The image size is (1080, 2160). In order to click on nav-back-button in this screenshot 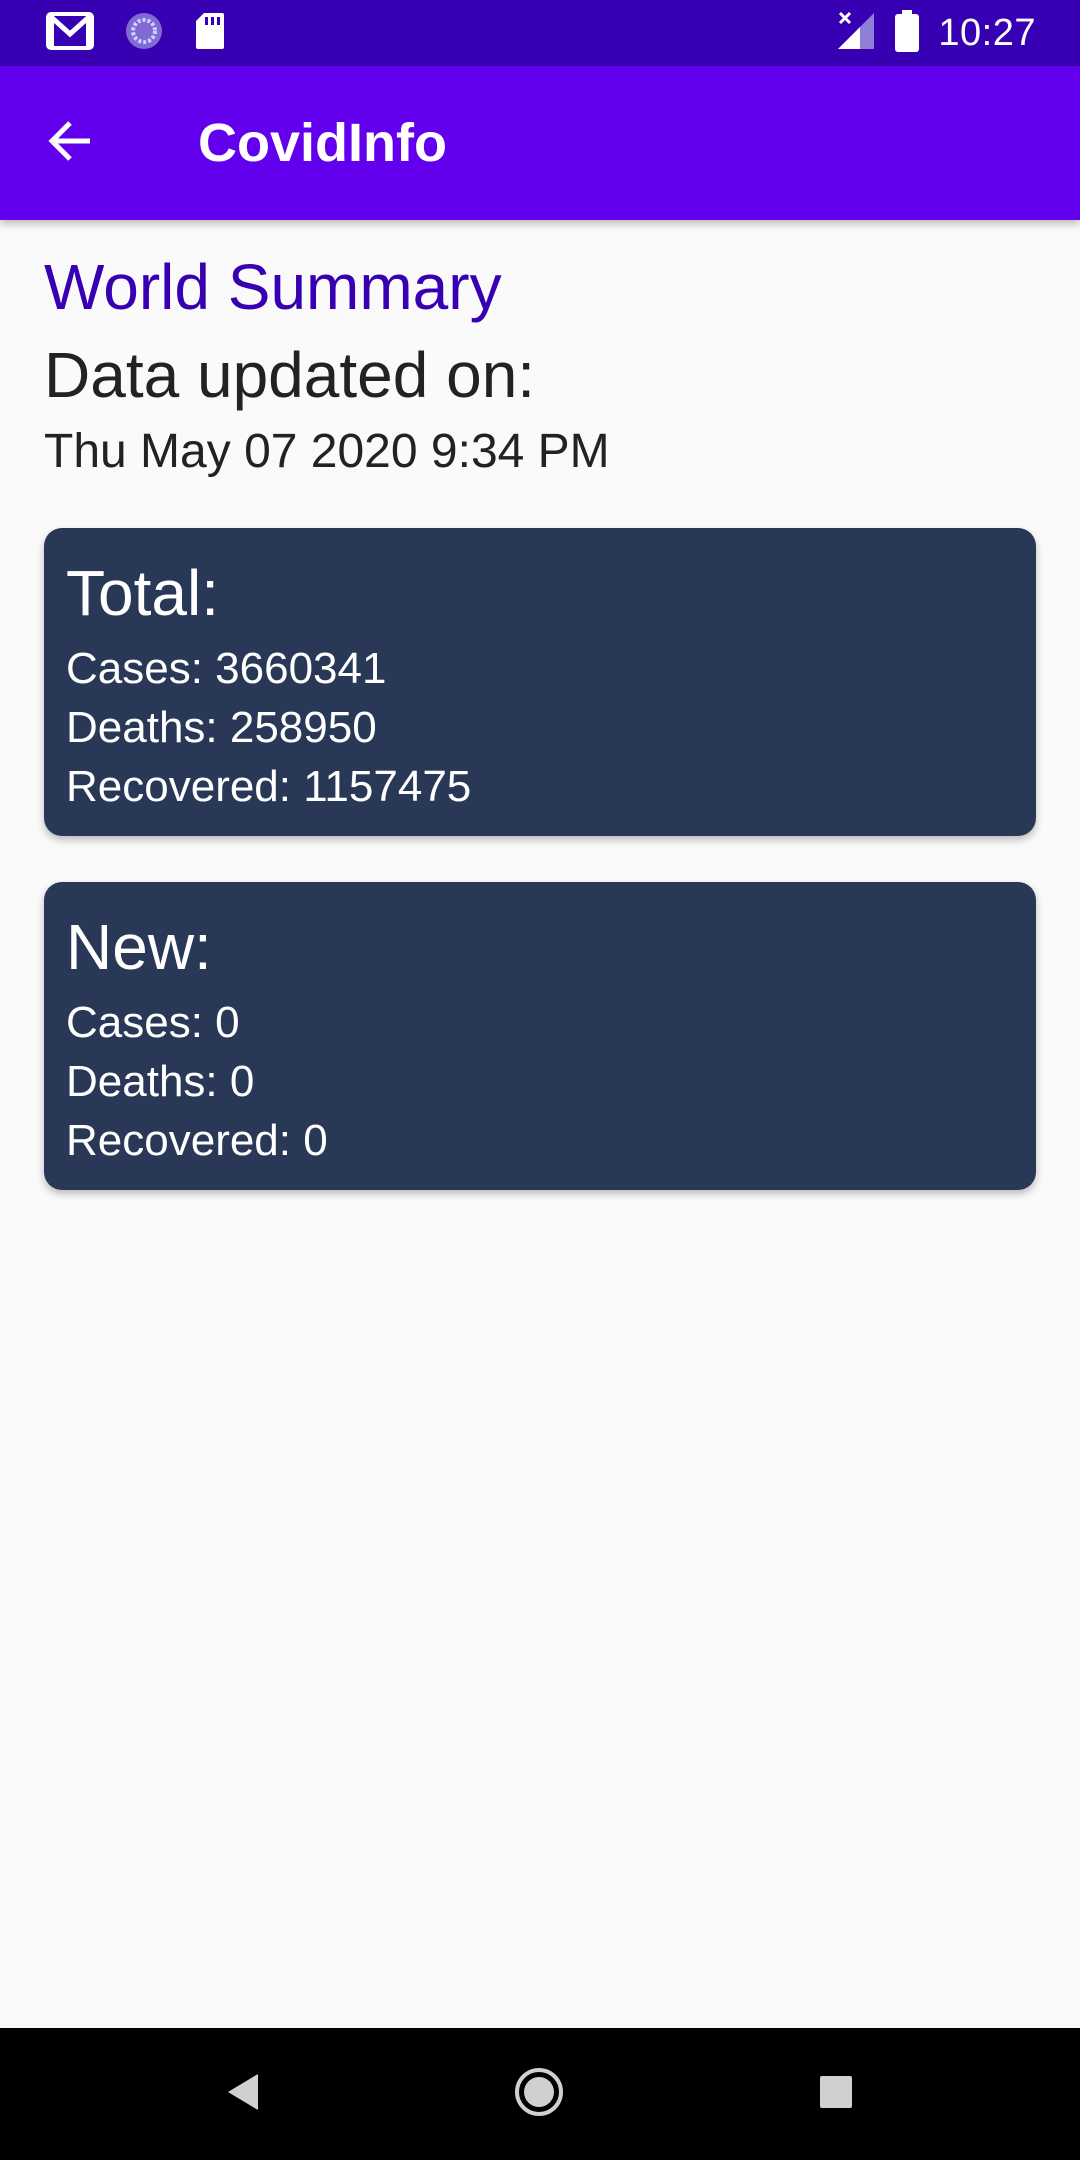, I will do `click(242, 2094)`.